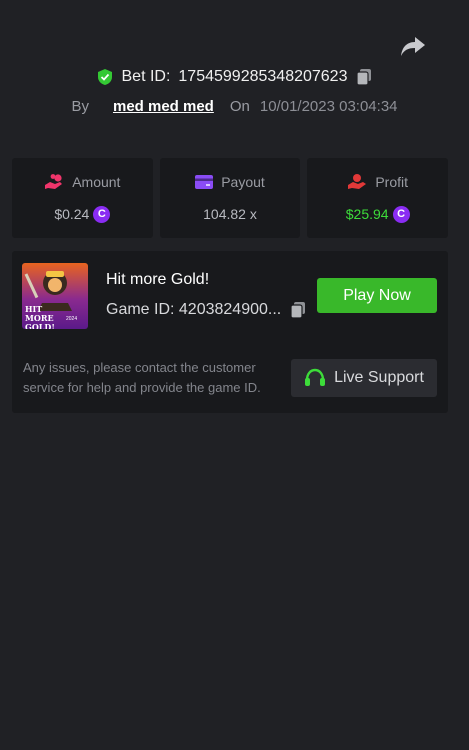  What do you see at coordinates (378, 198) in the screenshot?
I see `stat-profit: Profit $25.94 C` at bounding box center [378, 198].